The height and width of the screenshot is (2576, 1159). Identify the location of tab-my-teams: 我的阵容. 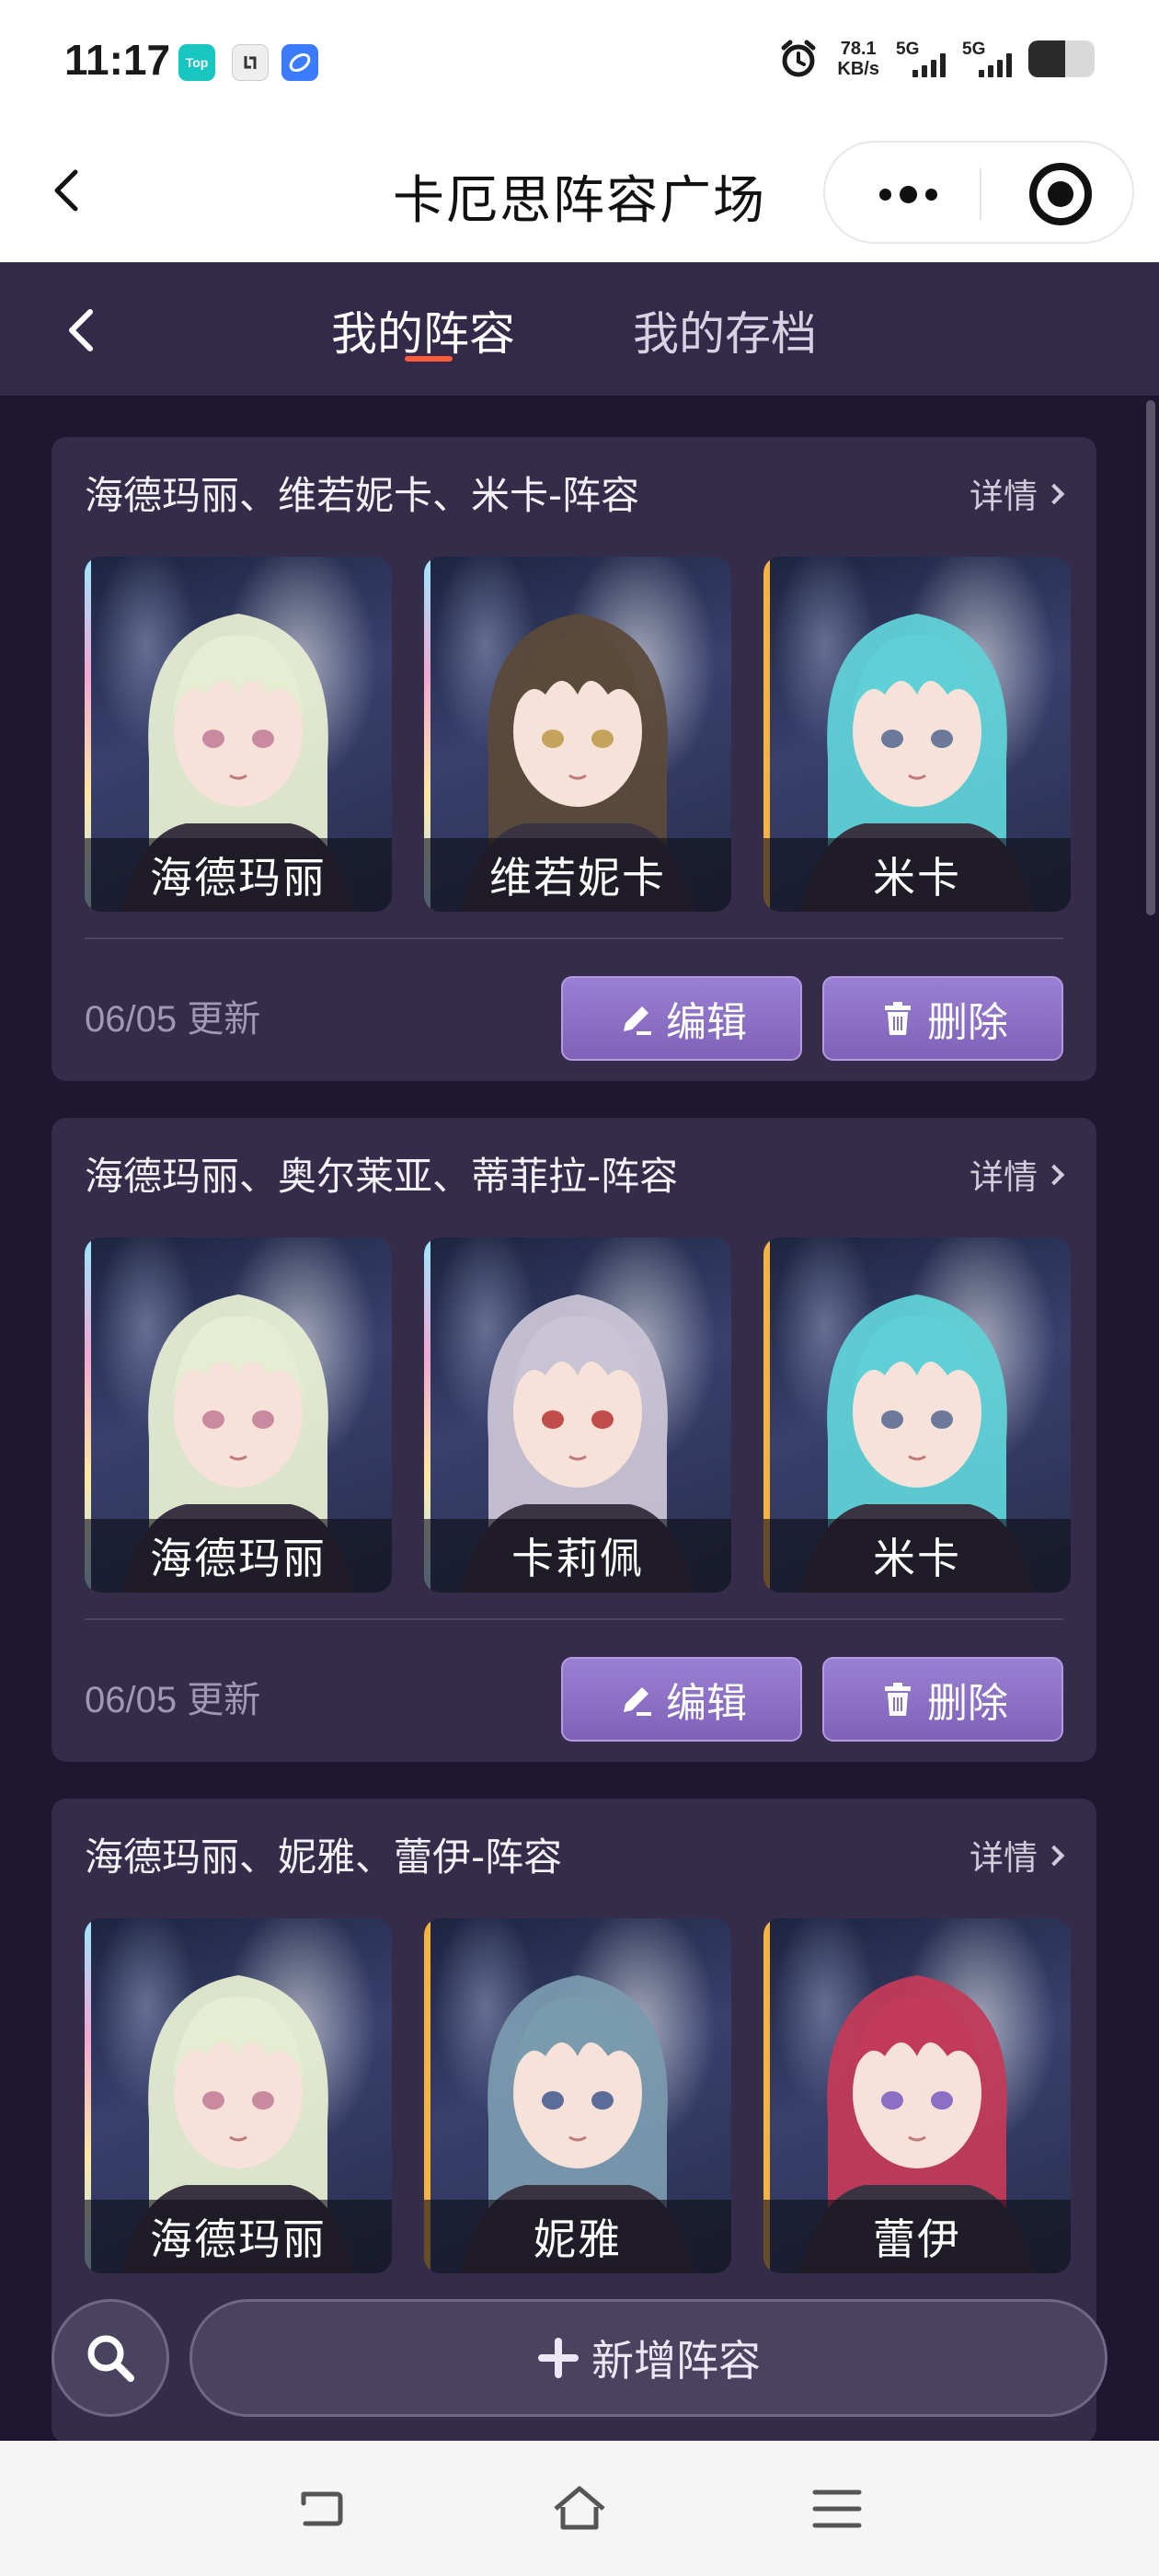
(423, 330).